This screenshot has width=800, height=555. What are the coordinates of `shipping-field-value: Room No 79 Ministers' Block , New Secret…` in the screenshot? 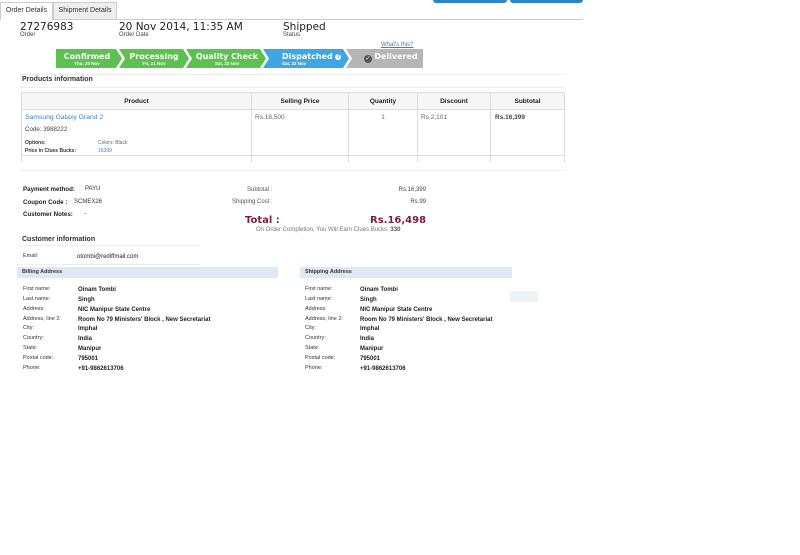 It's located at (426, 320).